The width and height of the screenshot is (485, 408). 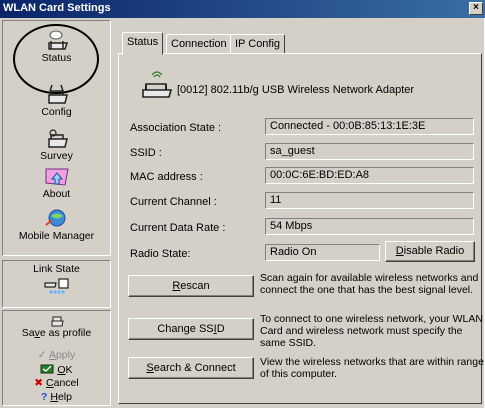 What do you see at coordinates (191, 286) in the screenshot?
I see `rescan-button: Rescan` at bounding box center [191, 286].